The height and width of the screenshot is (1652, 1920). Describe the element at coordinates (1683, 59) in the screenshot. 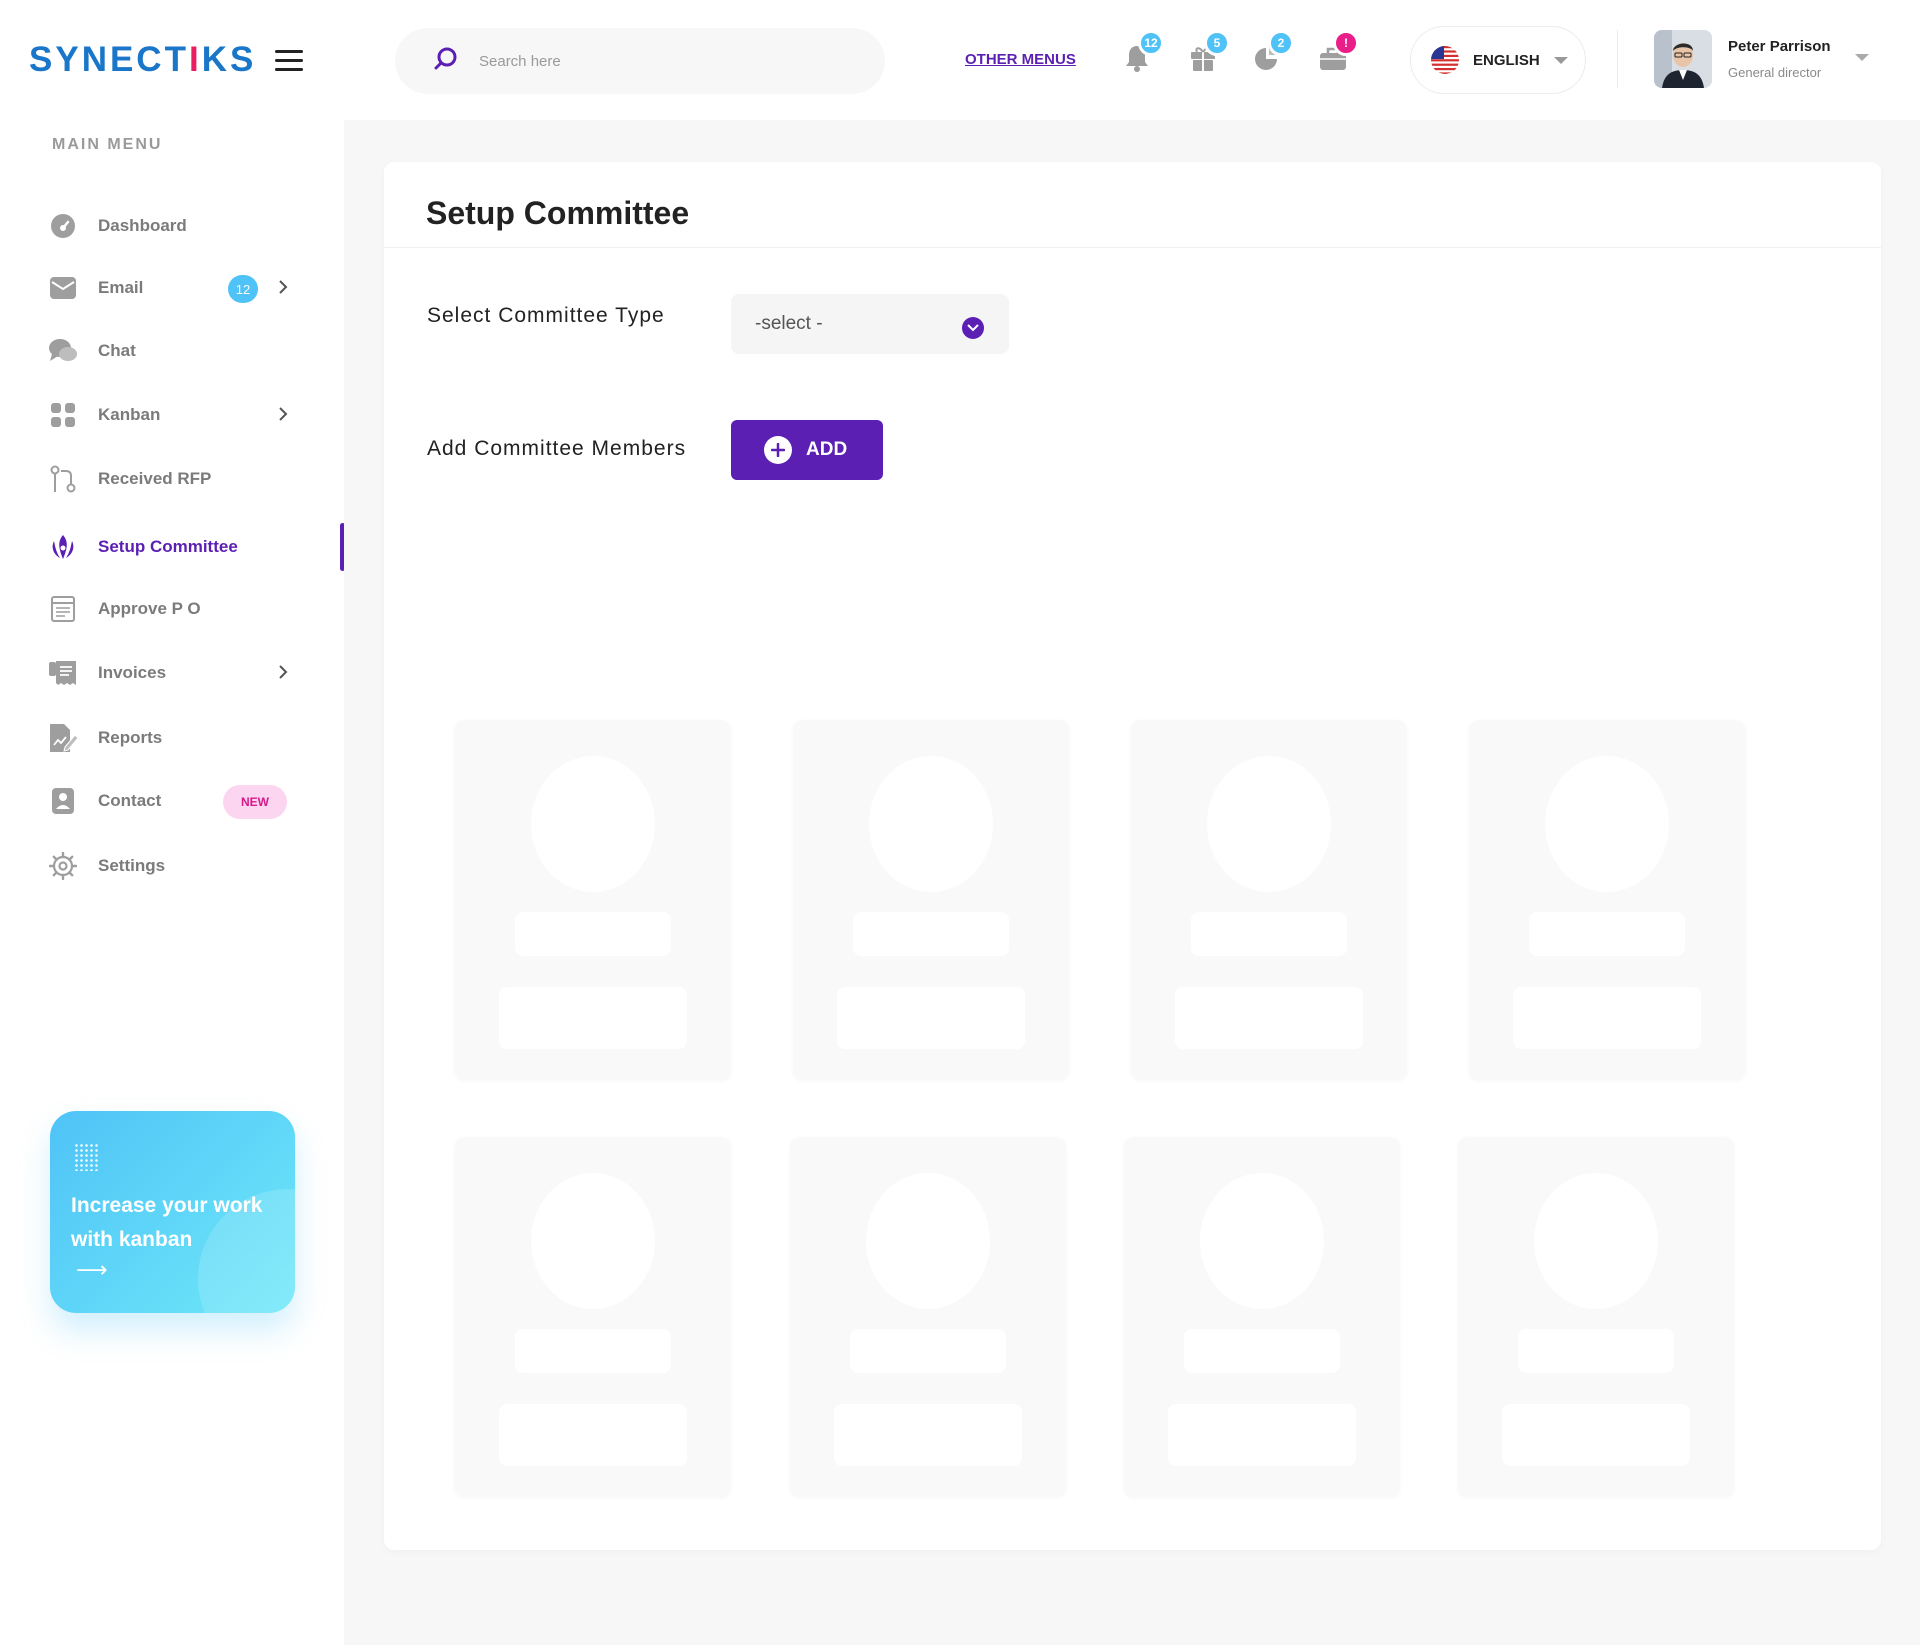

I see `avatar` at that location.